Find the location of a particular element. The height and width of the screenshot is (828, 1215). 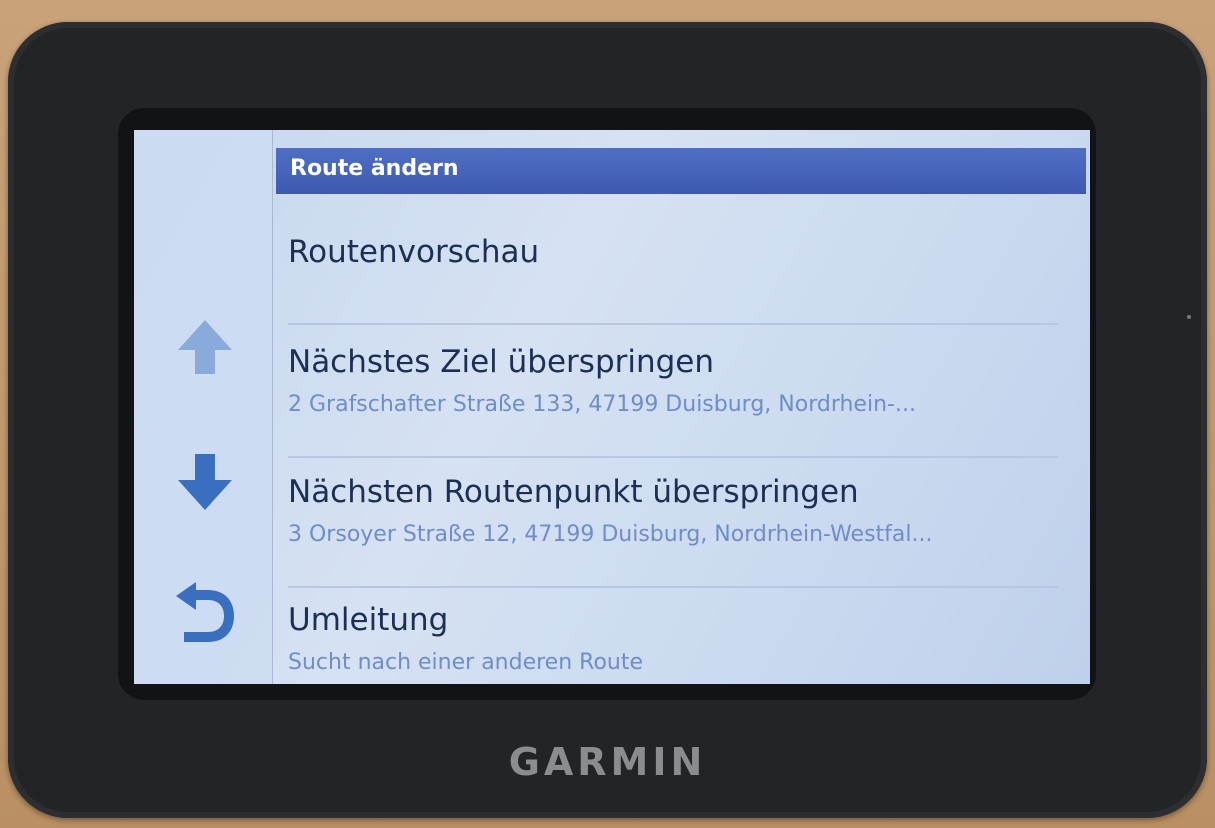

menu-item-label: Routenvorschau is located at coordinates (414, 252).